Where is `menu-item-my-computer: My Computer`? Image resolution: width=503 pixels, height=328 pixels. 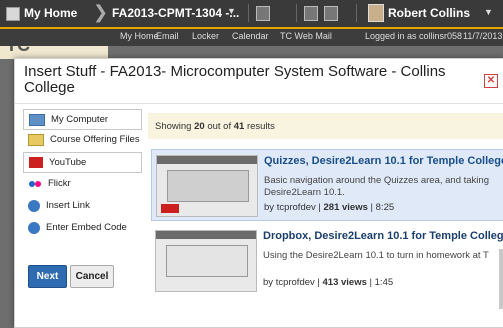 menu-item-my-computer: My Computer is located at coordinates (82, 119).